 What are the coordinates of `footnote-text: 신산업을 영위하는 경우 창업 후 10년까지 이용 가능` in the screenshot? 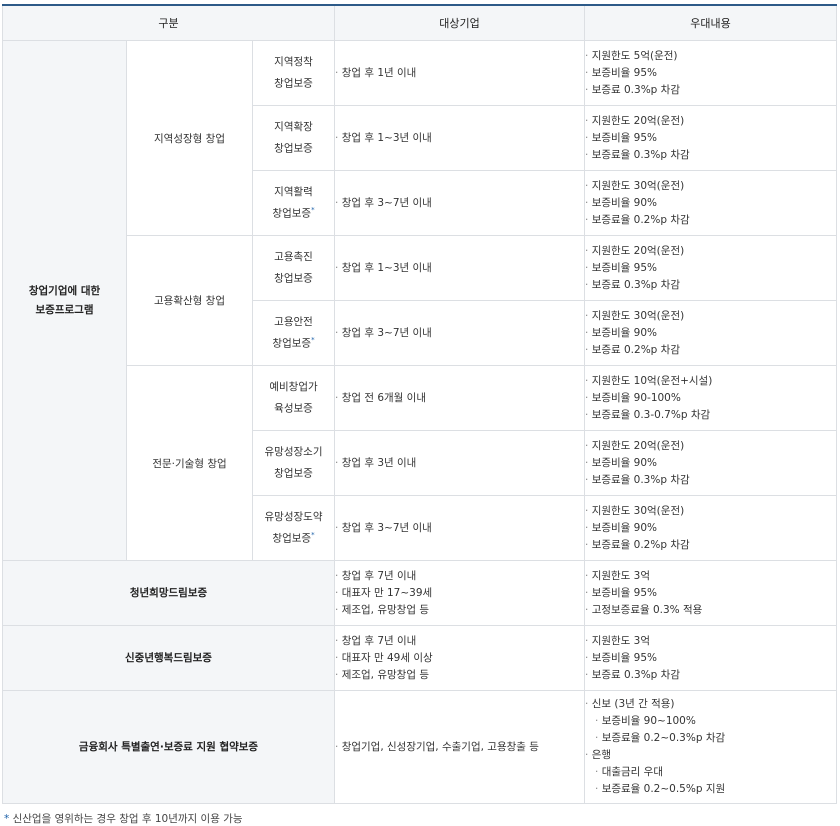 It's located at (127, 819).